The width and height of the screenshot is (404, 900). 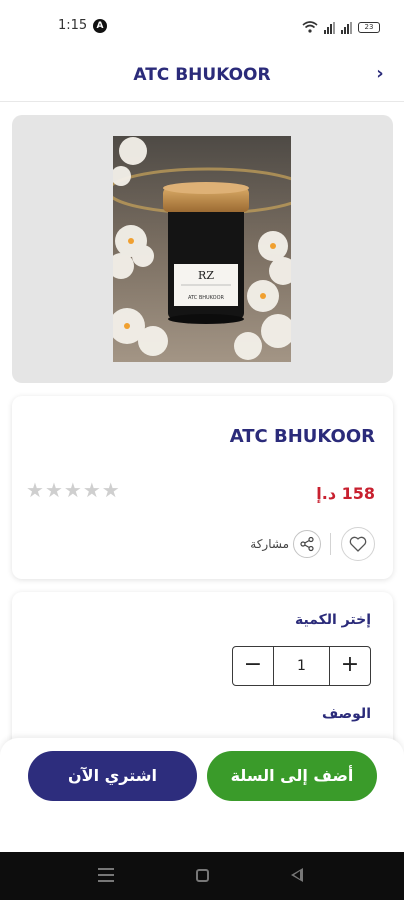 I want to click on system-nav-bar, so click(x=202, y=876).